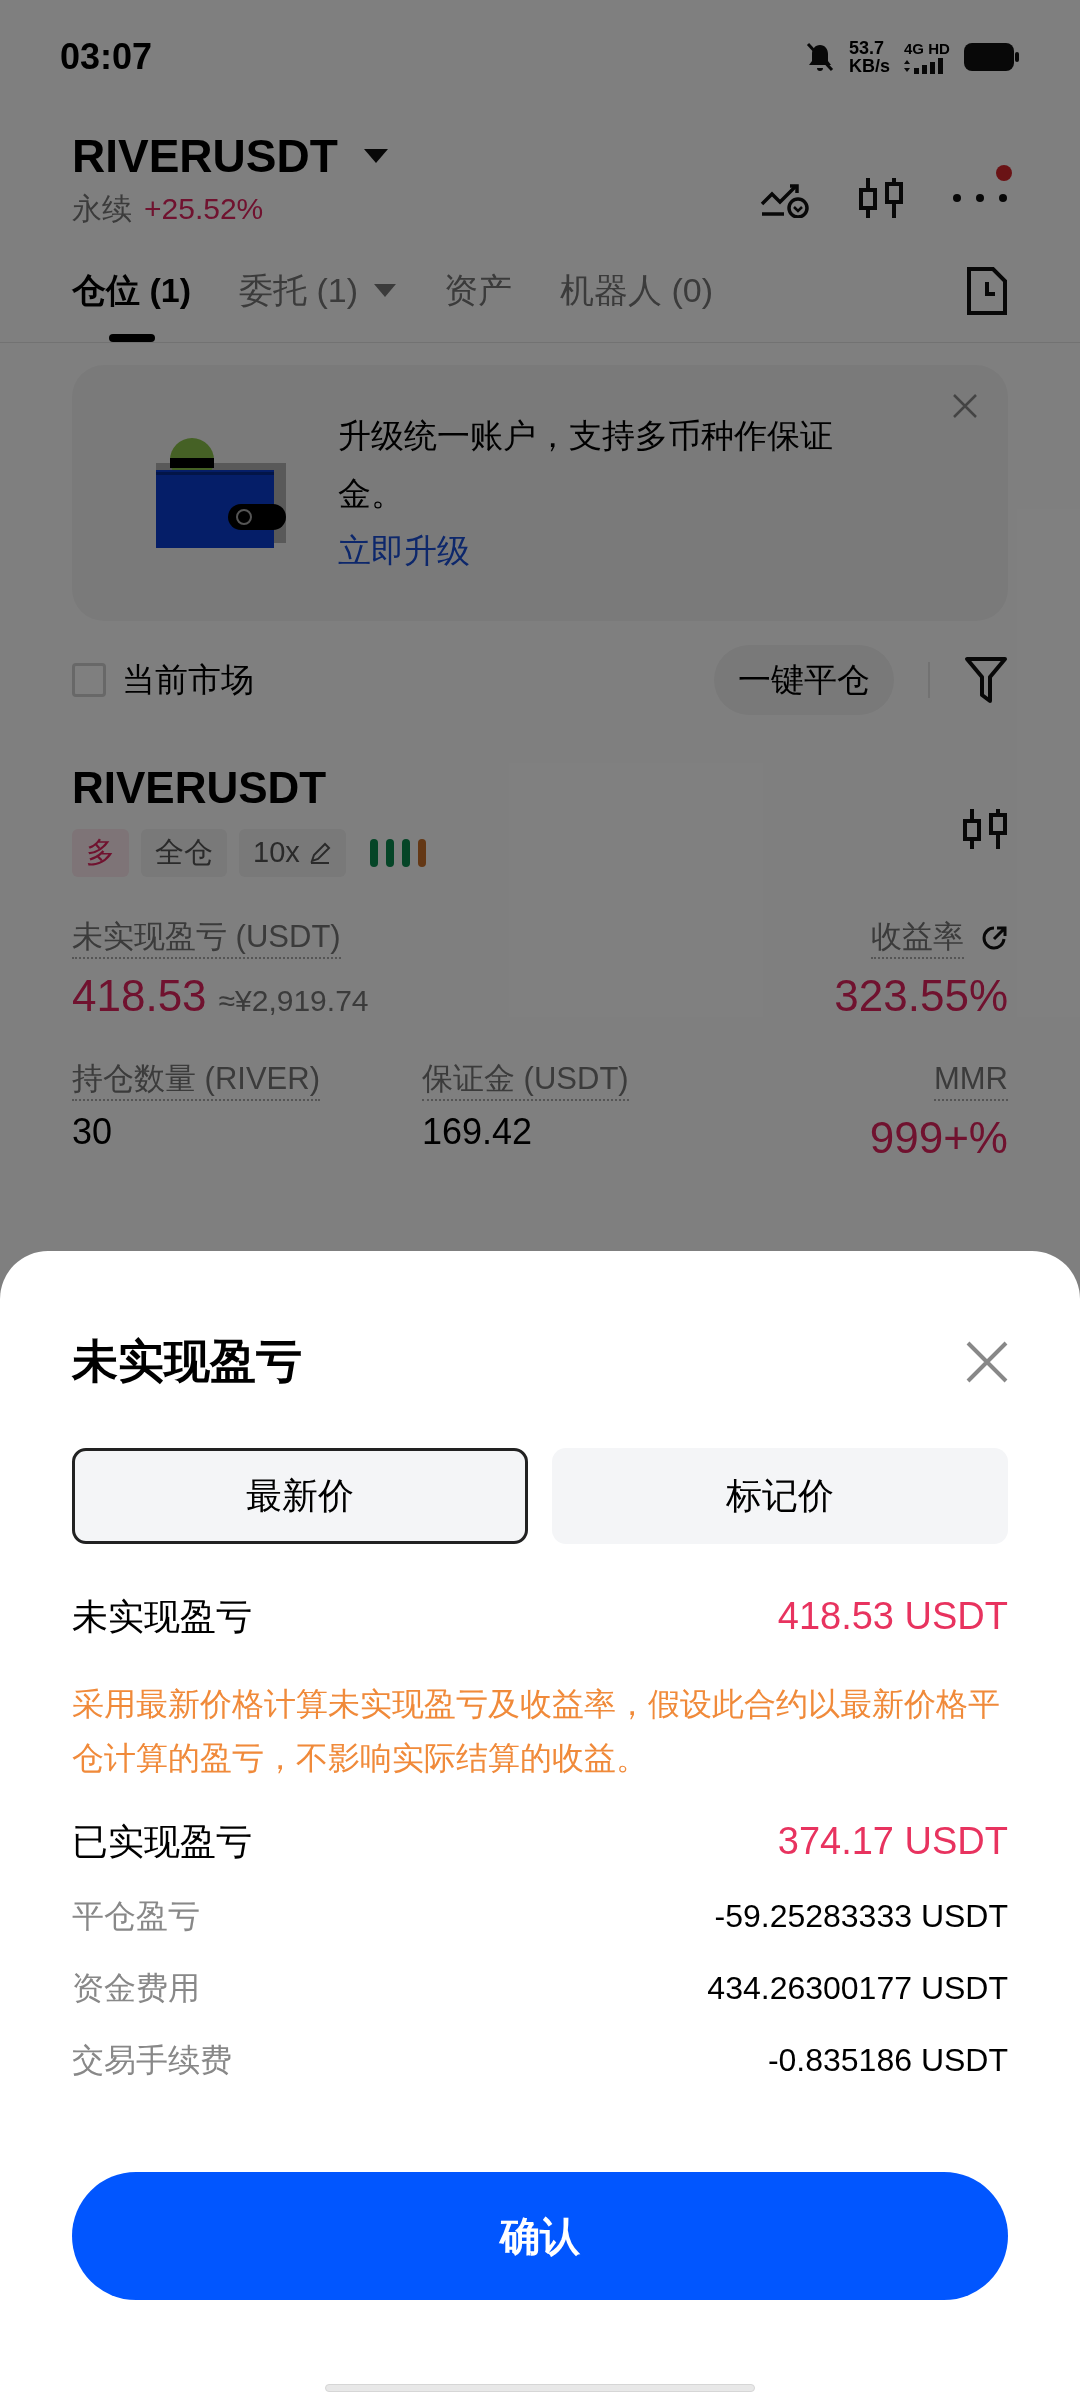 The width and height of the screenshot is (1080, 2400). I want to click on position-tag: 多, so click(100, 853).